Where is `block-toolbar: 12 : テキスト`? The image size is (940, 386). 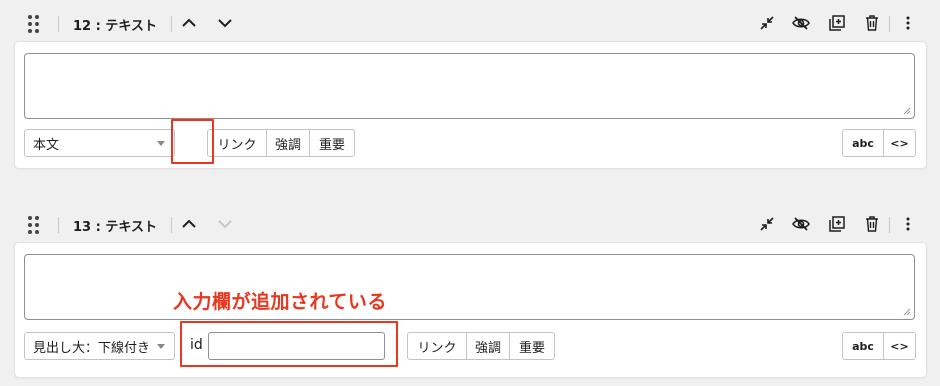 block-toolbar: 12 : テキスト is located at coordinates (470, 22).